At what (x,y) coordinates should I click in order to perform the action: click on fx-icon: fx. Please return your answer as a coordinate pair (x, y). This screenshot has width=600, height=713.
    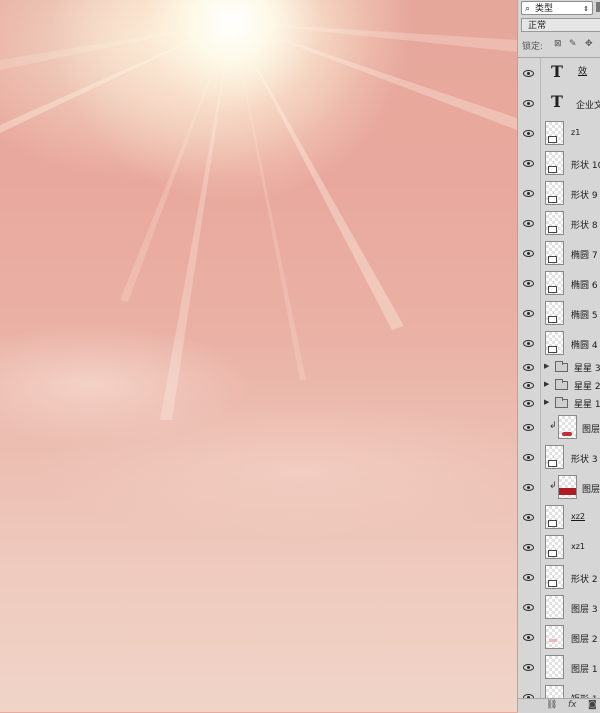
    Looking at the image, I should click on (572, 705).